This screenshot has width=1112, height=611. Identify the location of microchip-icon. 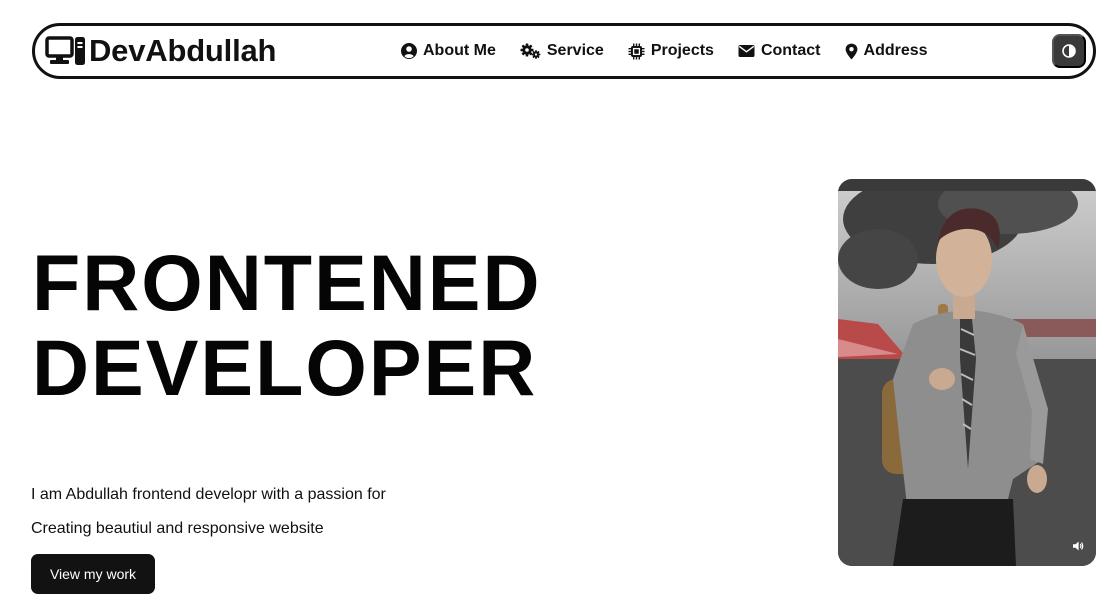
(636, 51).